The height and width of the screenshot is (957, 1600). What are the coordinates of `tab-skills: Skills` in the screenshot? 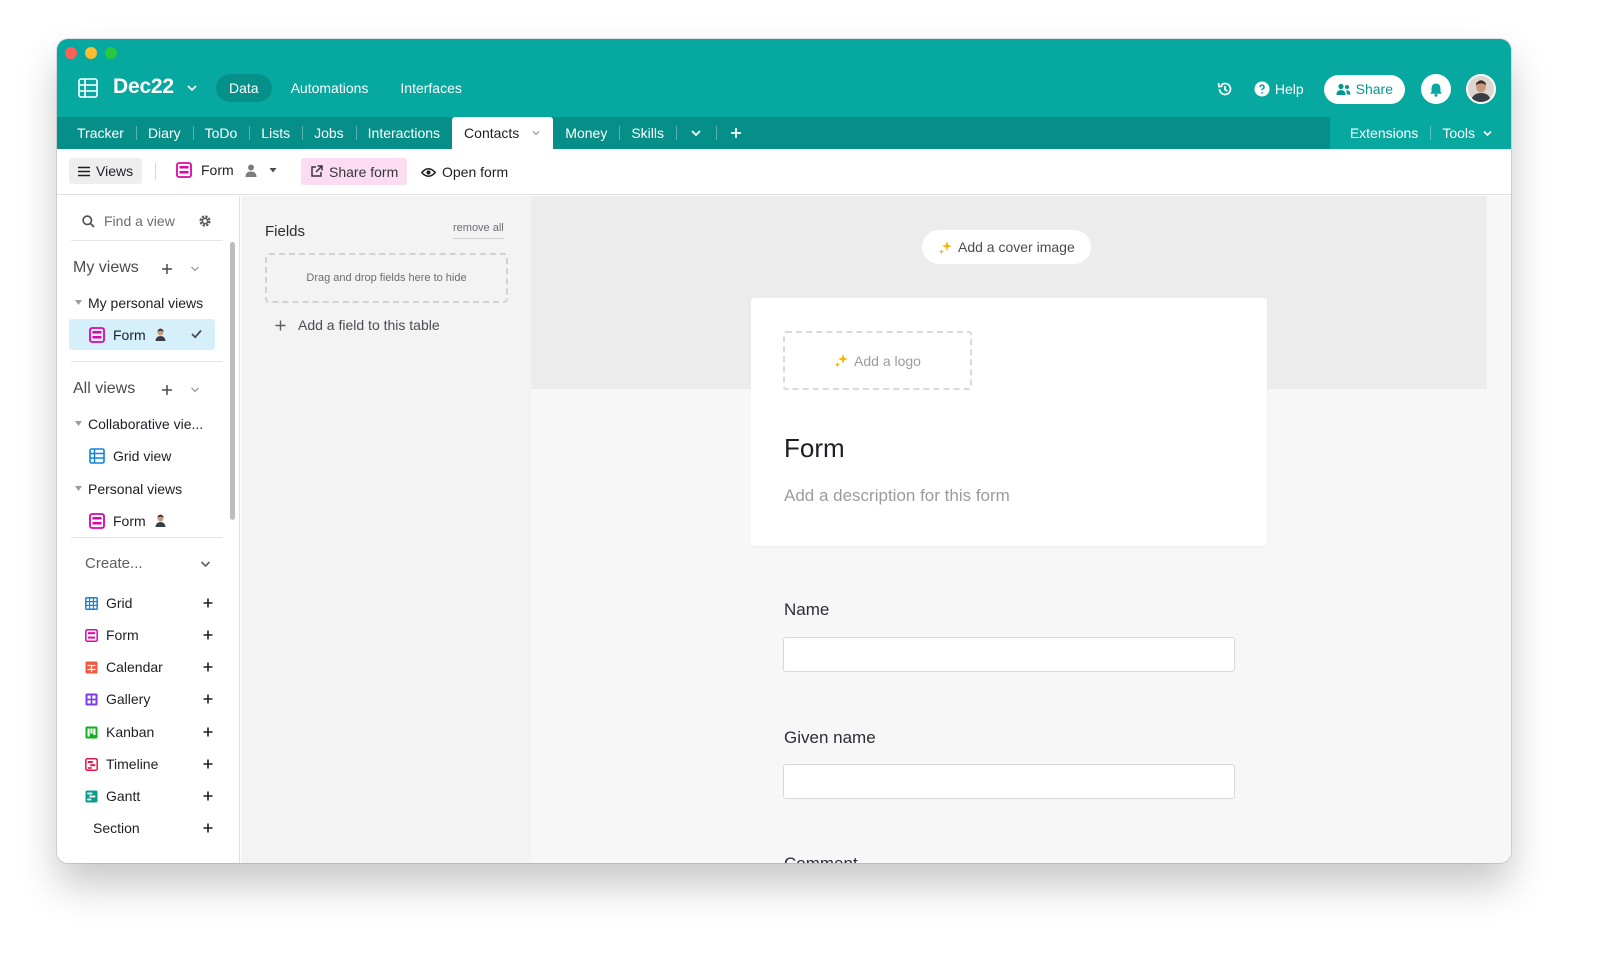 It's located at (647, 133).